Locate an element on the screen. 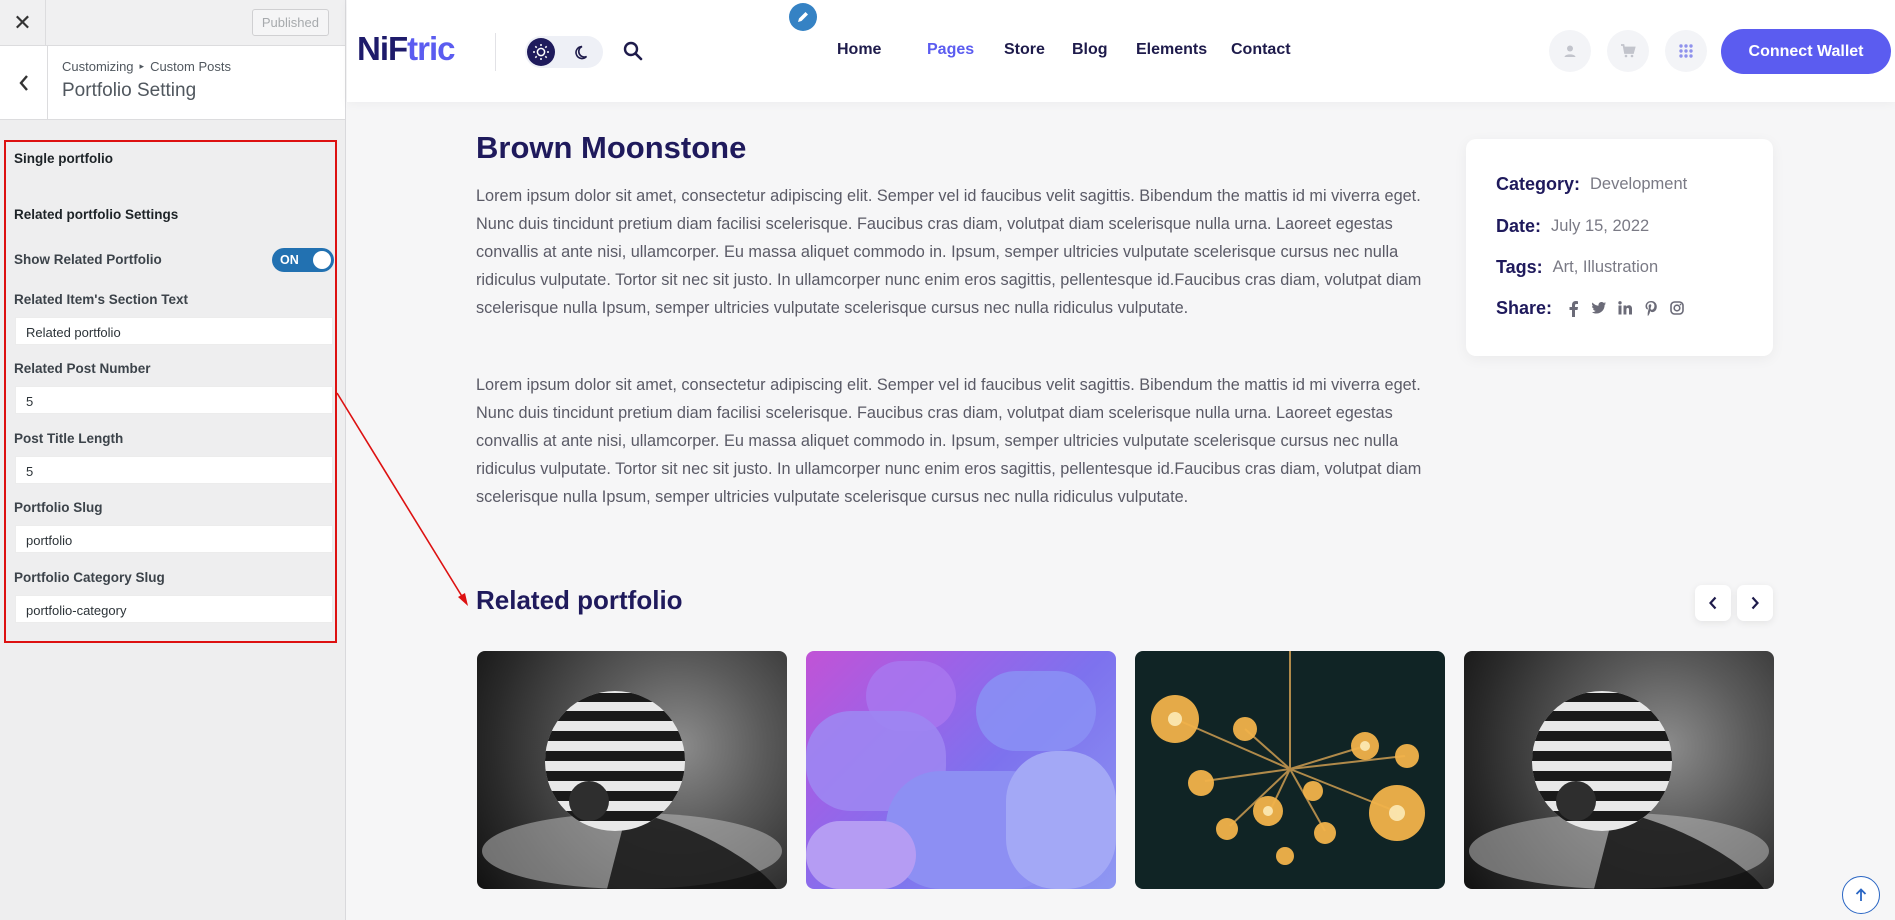 The image size is (1895, 920). title-length-input: 5 is located at coordinates (174, 470).